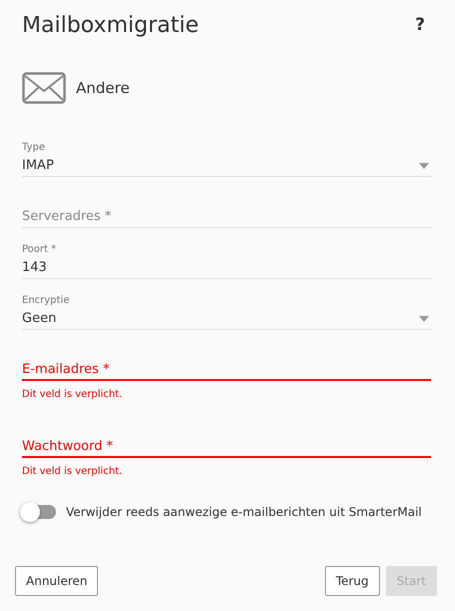 This screenshot has width=455, height=611. Describe the element at coordinates (44, 88) in the screenshot. I see `envelope-icon` at that location.